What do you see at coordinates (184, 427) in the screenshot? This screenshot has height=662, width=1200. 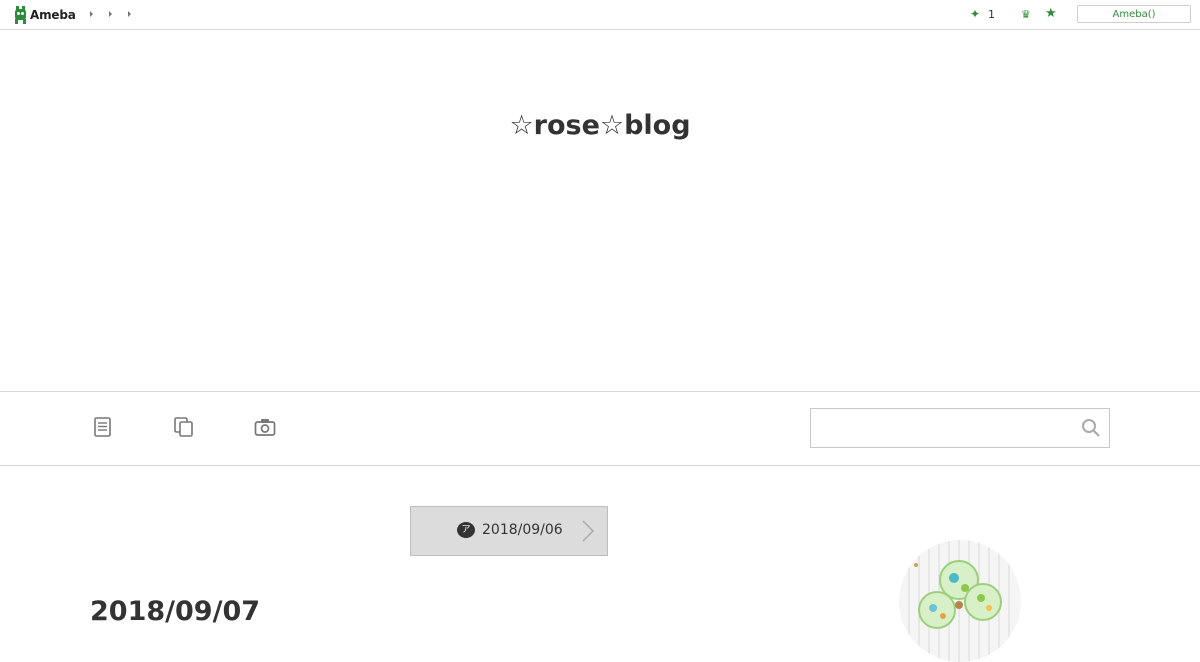 I see `theme-list-icon` at bounding box center [184, 427].